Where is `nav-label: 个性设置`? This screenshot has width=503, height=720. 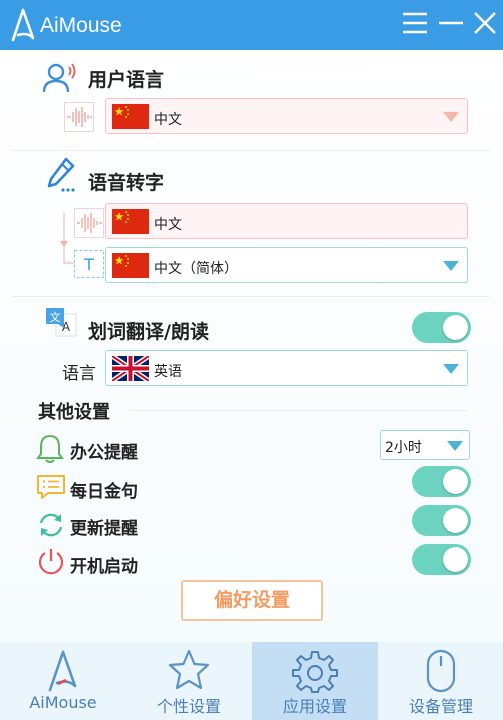
nav-label: 个性设置 is located at coordinates (188, 706).